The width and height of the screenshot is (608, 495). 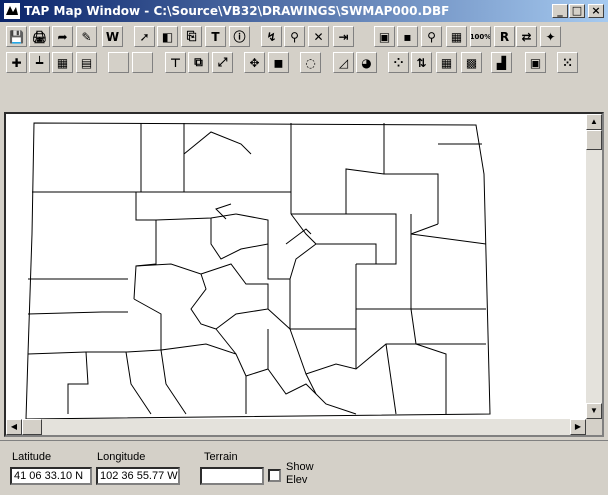 I want to click on percent-button: 100%, so click(x=480, y=36).